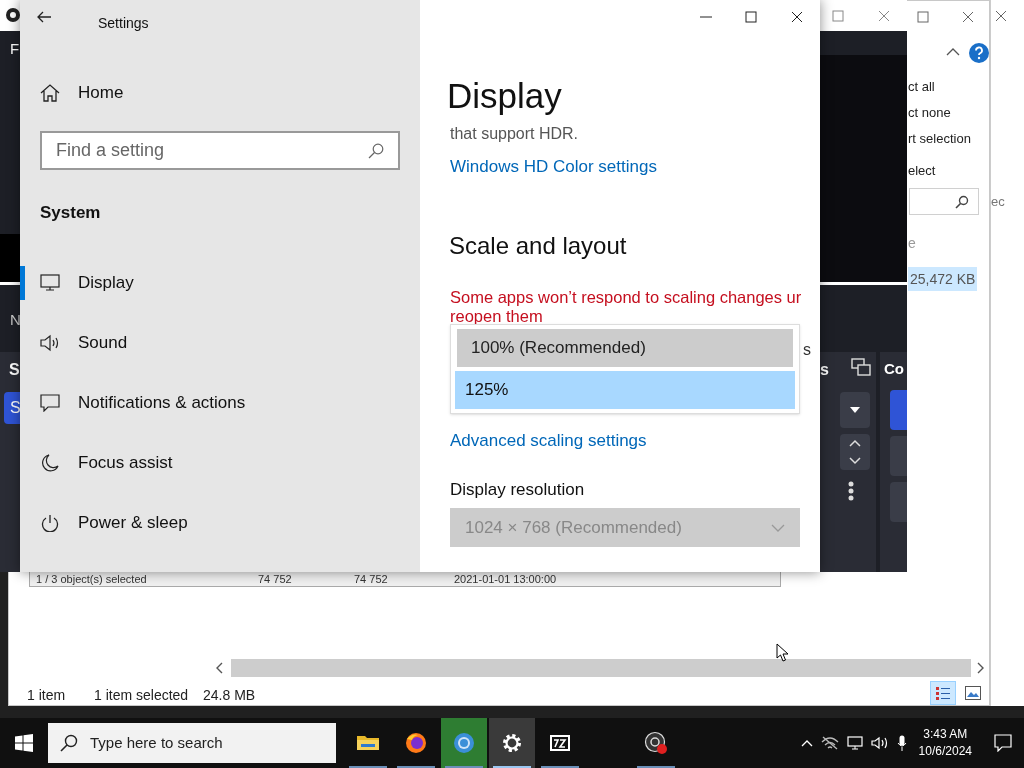 The height and width of the screenshot is (768, 1024). Describe the element at coordinates (943, 279) in the screenshot. I see `file-size-cell: 25,472 KB` at that location.